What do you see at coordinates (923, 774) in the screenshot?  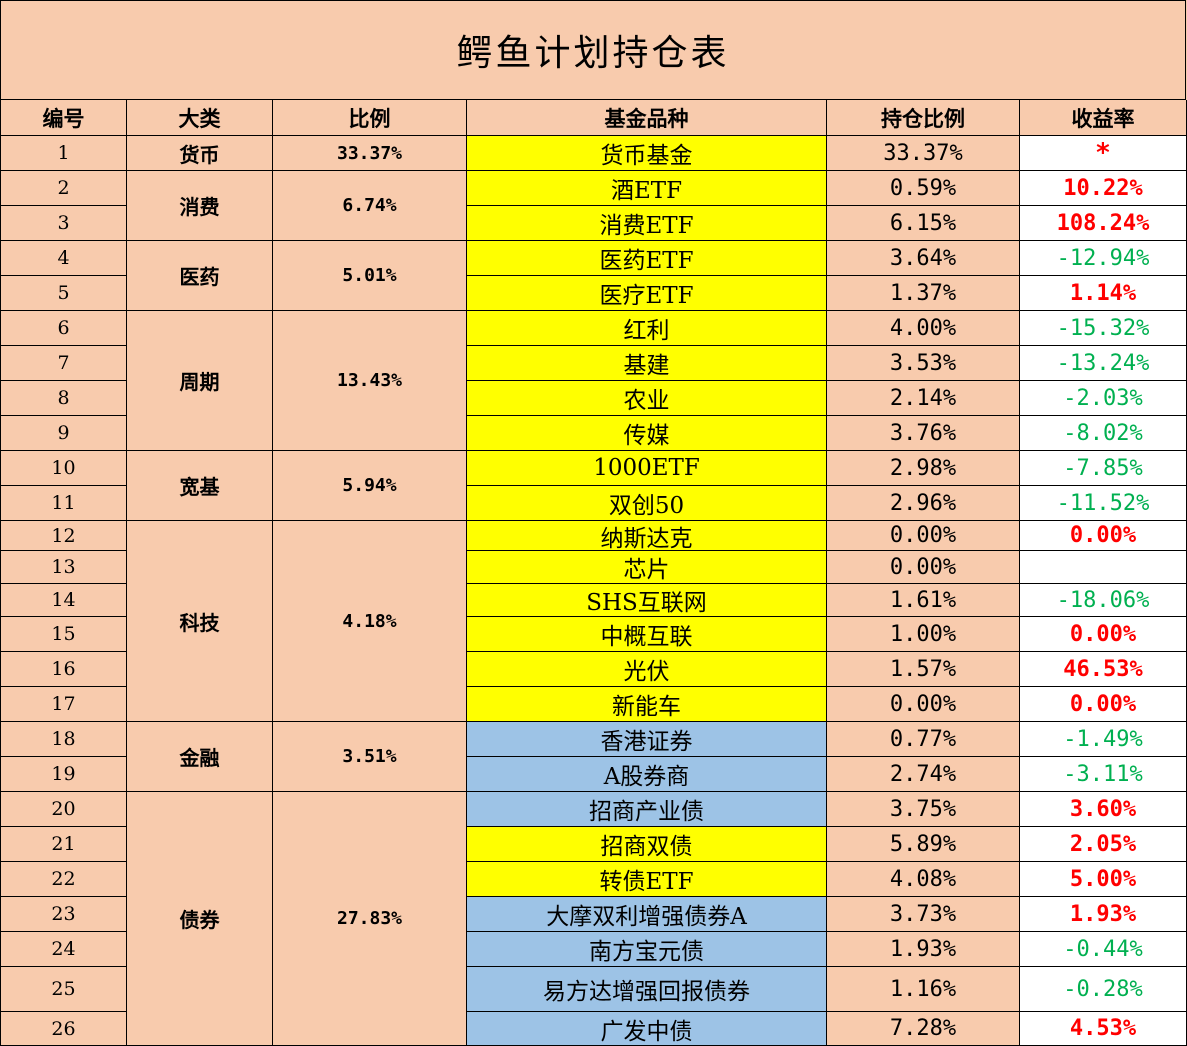 I see `holding-ratio-cell: 2.74%` at bounding box center [923, 774].